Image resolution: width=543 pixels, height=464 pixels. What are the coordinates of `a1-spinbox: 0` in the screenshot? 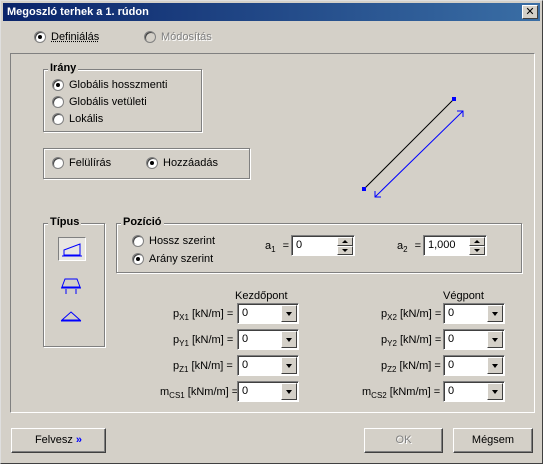 It's located at (323, 245).